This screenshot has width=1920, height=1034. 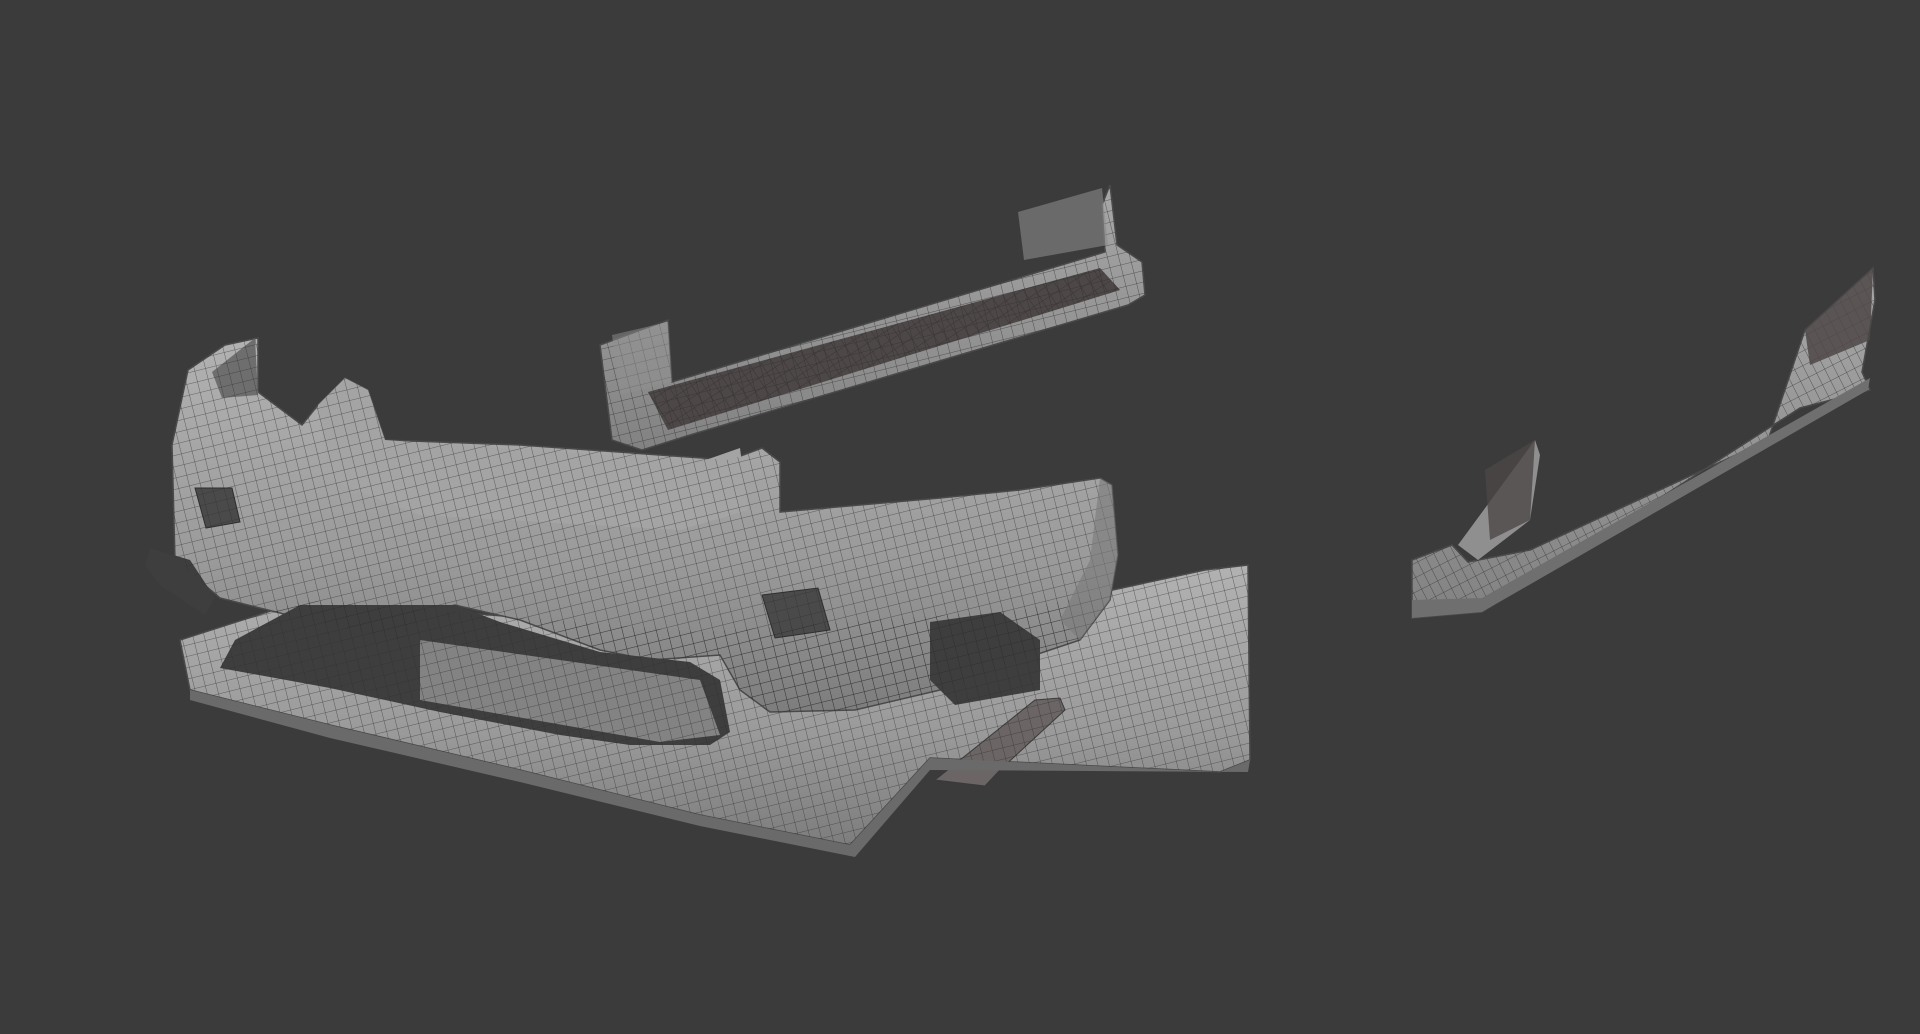 I want to click on side-skirt-back, so click(x=872, y=317).